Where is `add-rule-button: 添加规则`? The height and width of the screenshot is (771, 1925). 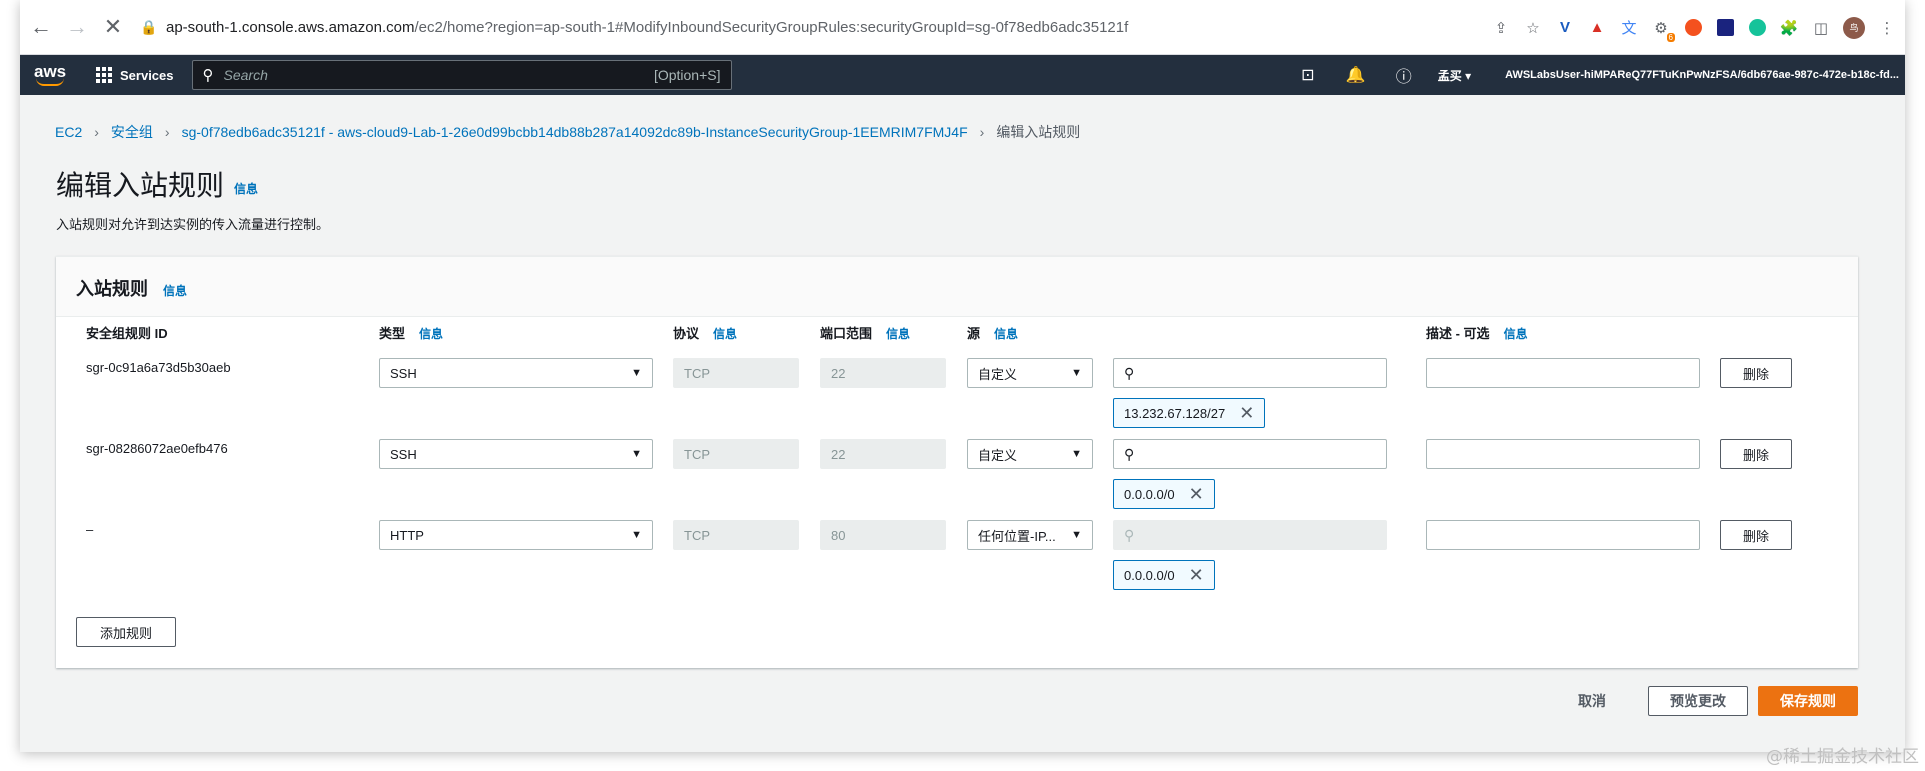 add-rule-button: 添加规则 is located at coordinates (126, 632).